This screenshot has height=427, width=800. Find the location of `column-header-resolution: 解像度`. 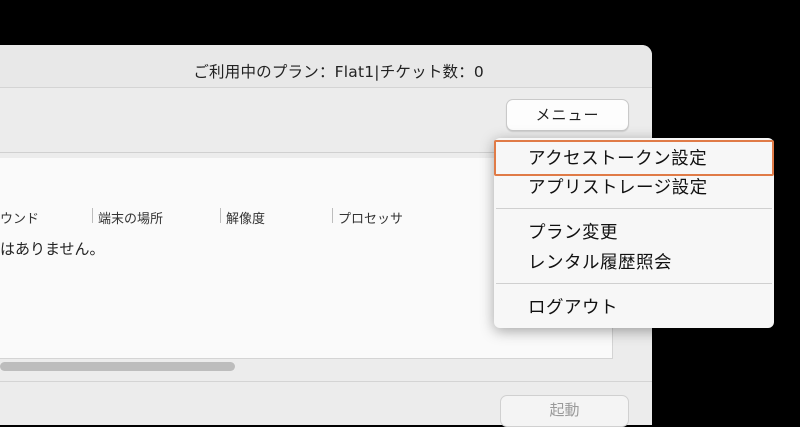

column-header-resolution: 解像度 is located at coordinates (245, 217).